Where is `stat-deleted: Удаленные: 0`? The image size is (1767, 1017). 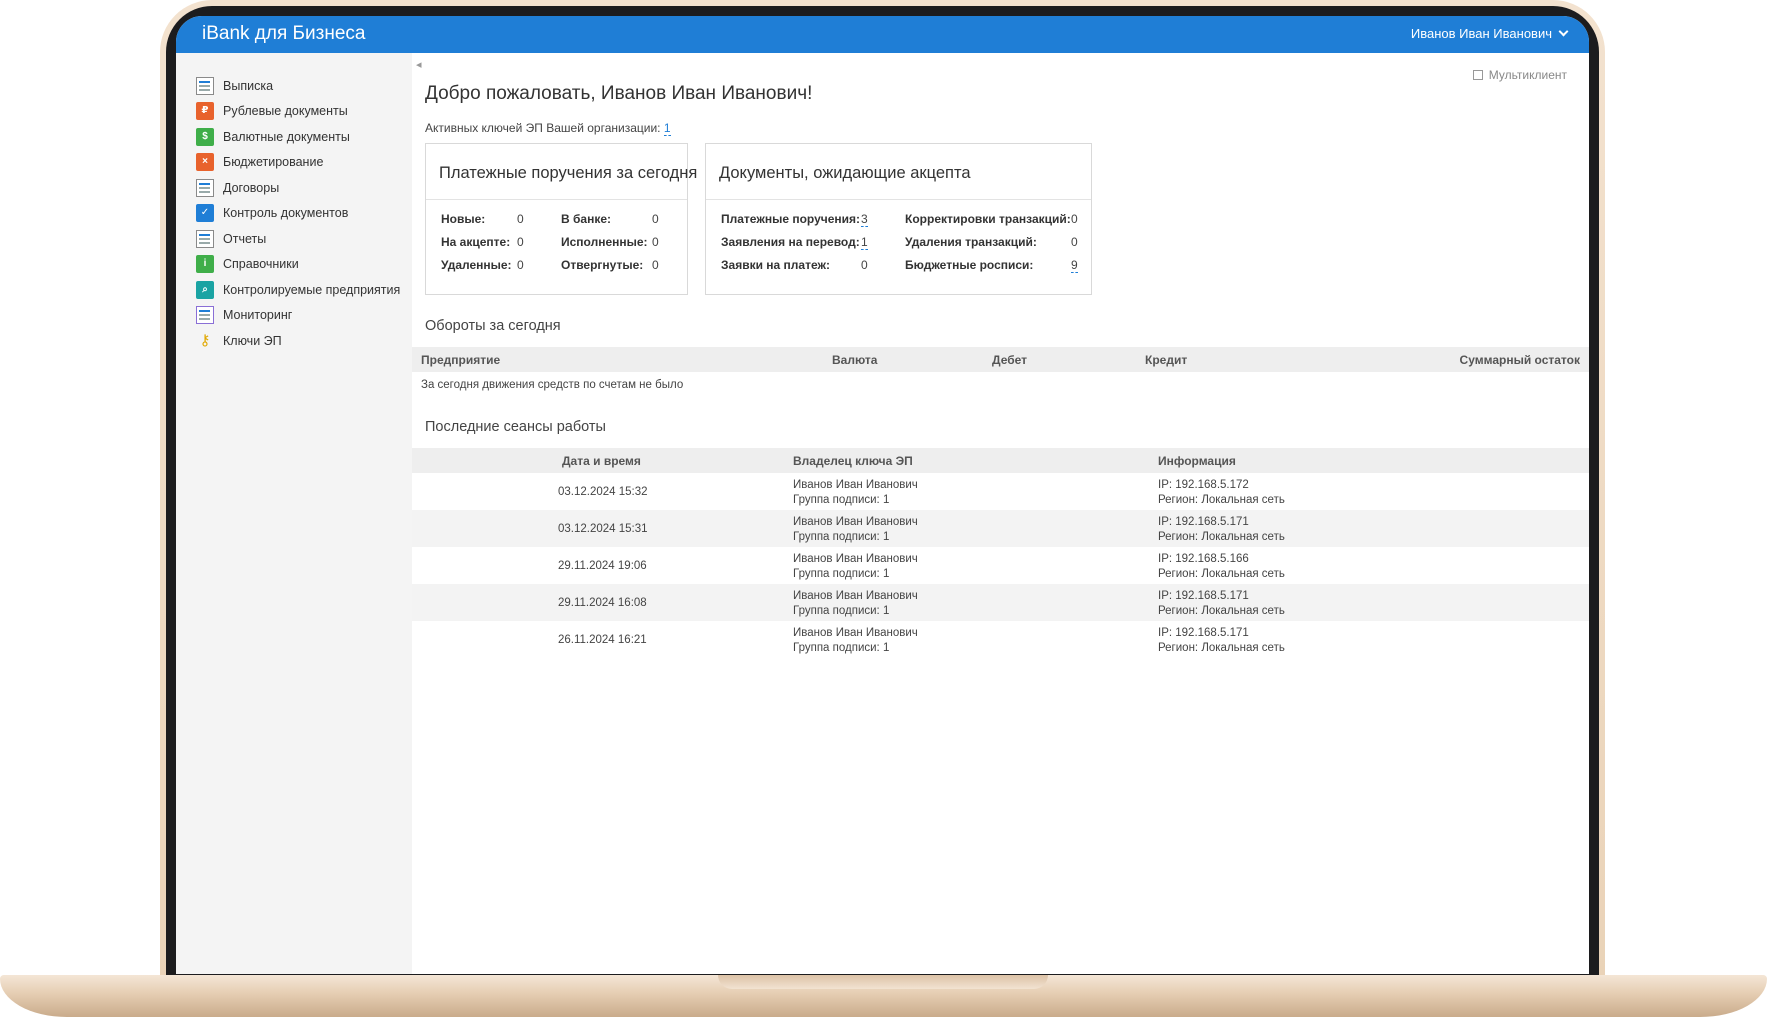 stat-deleted: Удаленные: 0 is located at coordinates (482, 265).